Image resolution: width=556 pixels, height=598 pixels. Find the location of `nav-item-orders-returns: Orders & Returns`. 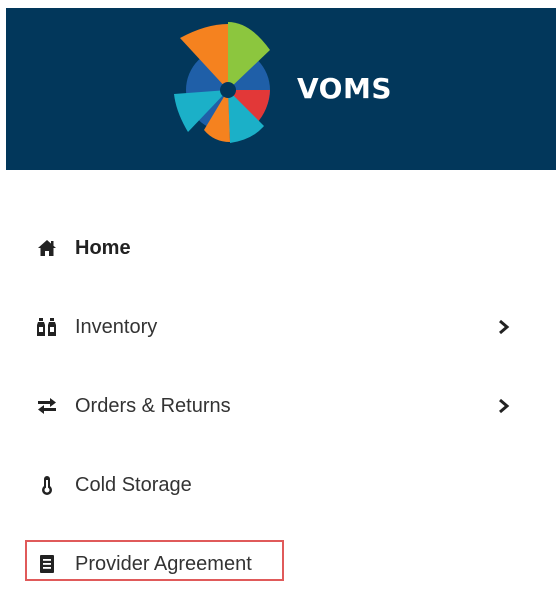

nav-item-orders-returns: Orders & Returns is located at coordinates (278, 406).